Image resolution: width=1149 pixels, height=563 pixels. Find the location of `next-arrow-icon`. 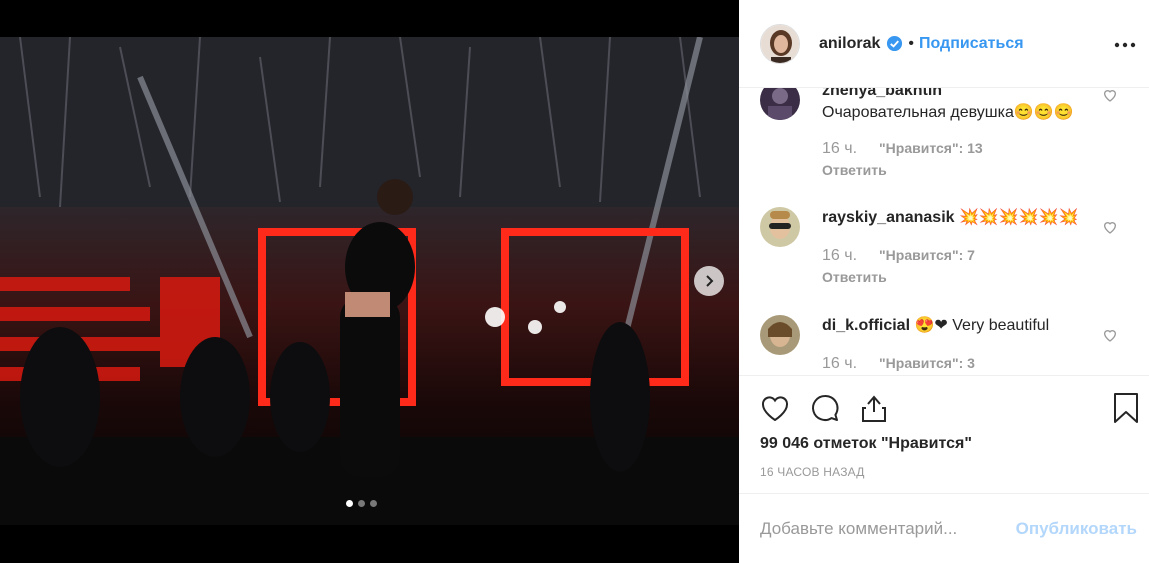

next-arrow-icon is located at coordinates (710, 281).